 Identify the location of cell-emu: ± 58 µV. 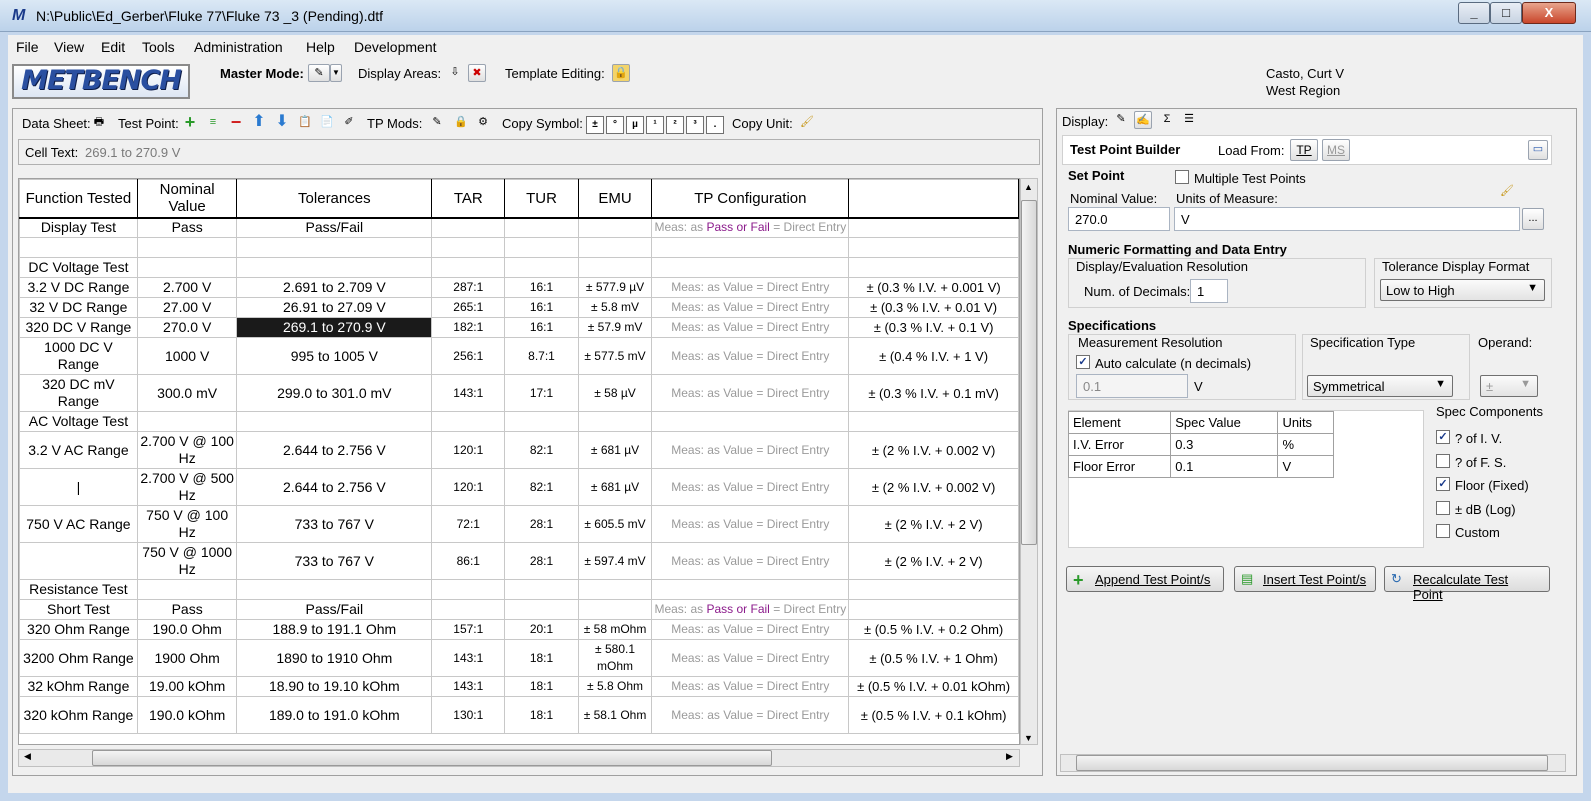
(615, 393).